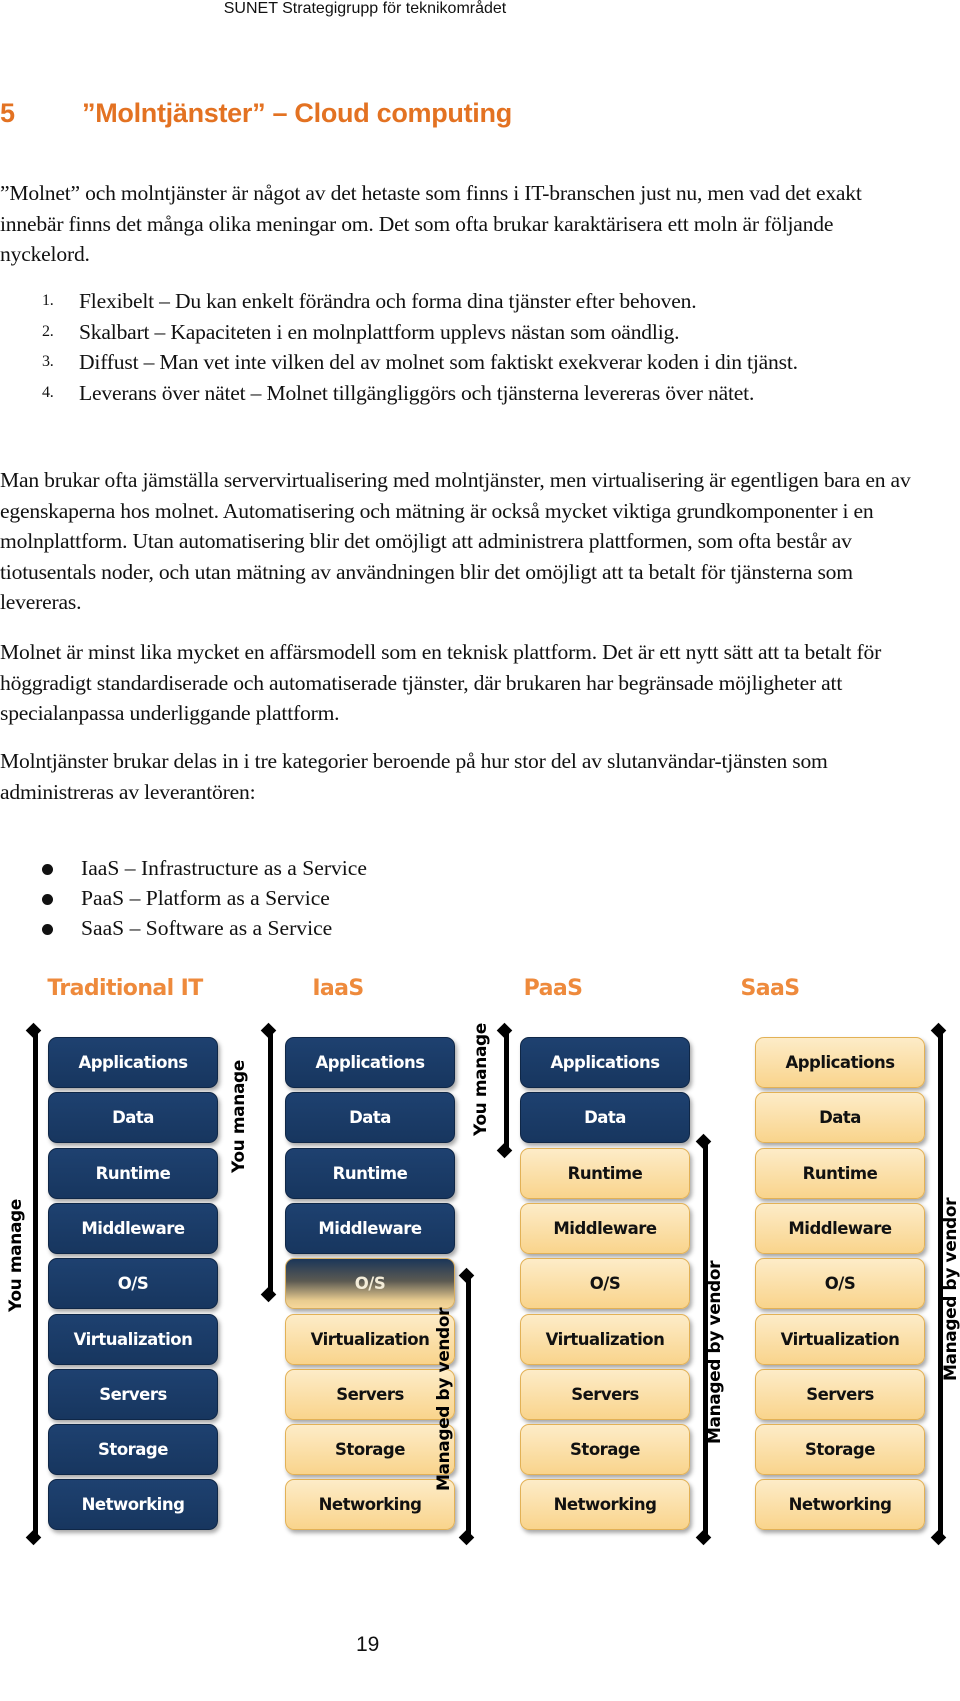  Describe the element at coordinates (553, 988) in the screenshot. I see `column-title-paas: PaaS` at that location.